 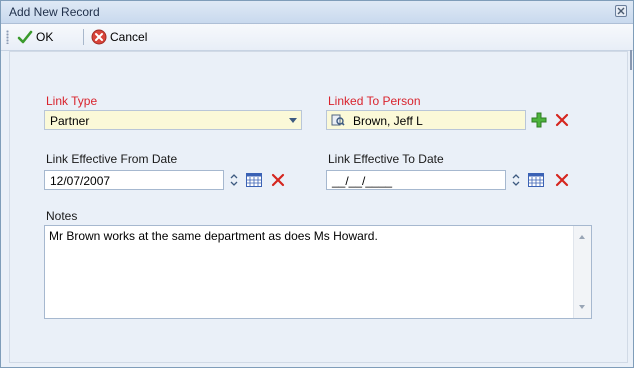 I want to click on effective-from-value: 12/07/2007, so click(x=80, y=181).